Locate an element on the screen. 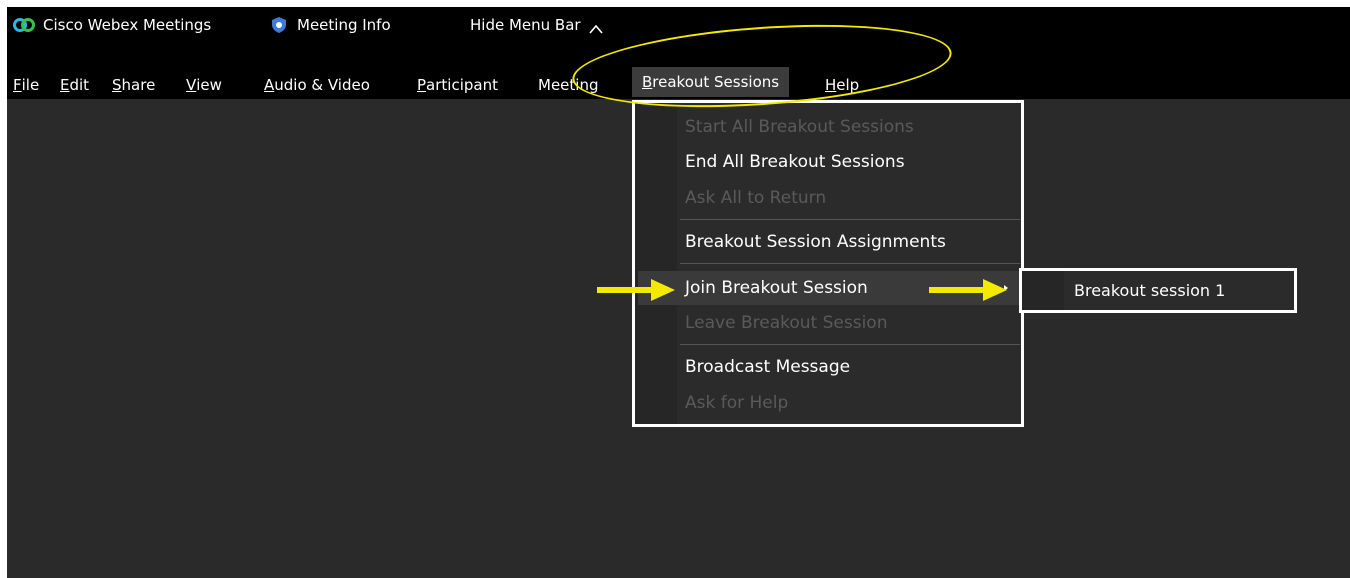  broadcast-label: Broadcast Message is located at coordinates (768, 367).